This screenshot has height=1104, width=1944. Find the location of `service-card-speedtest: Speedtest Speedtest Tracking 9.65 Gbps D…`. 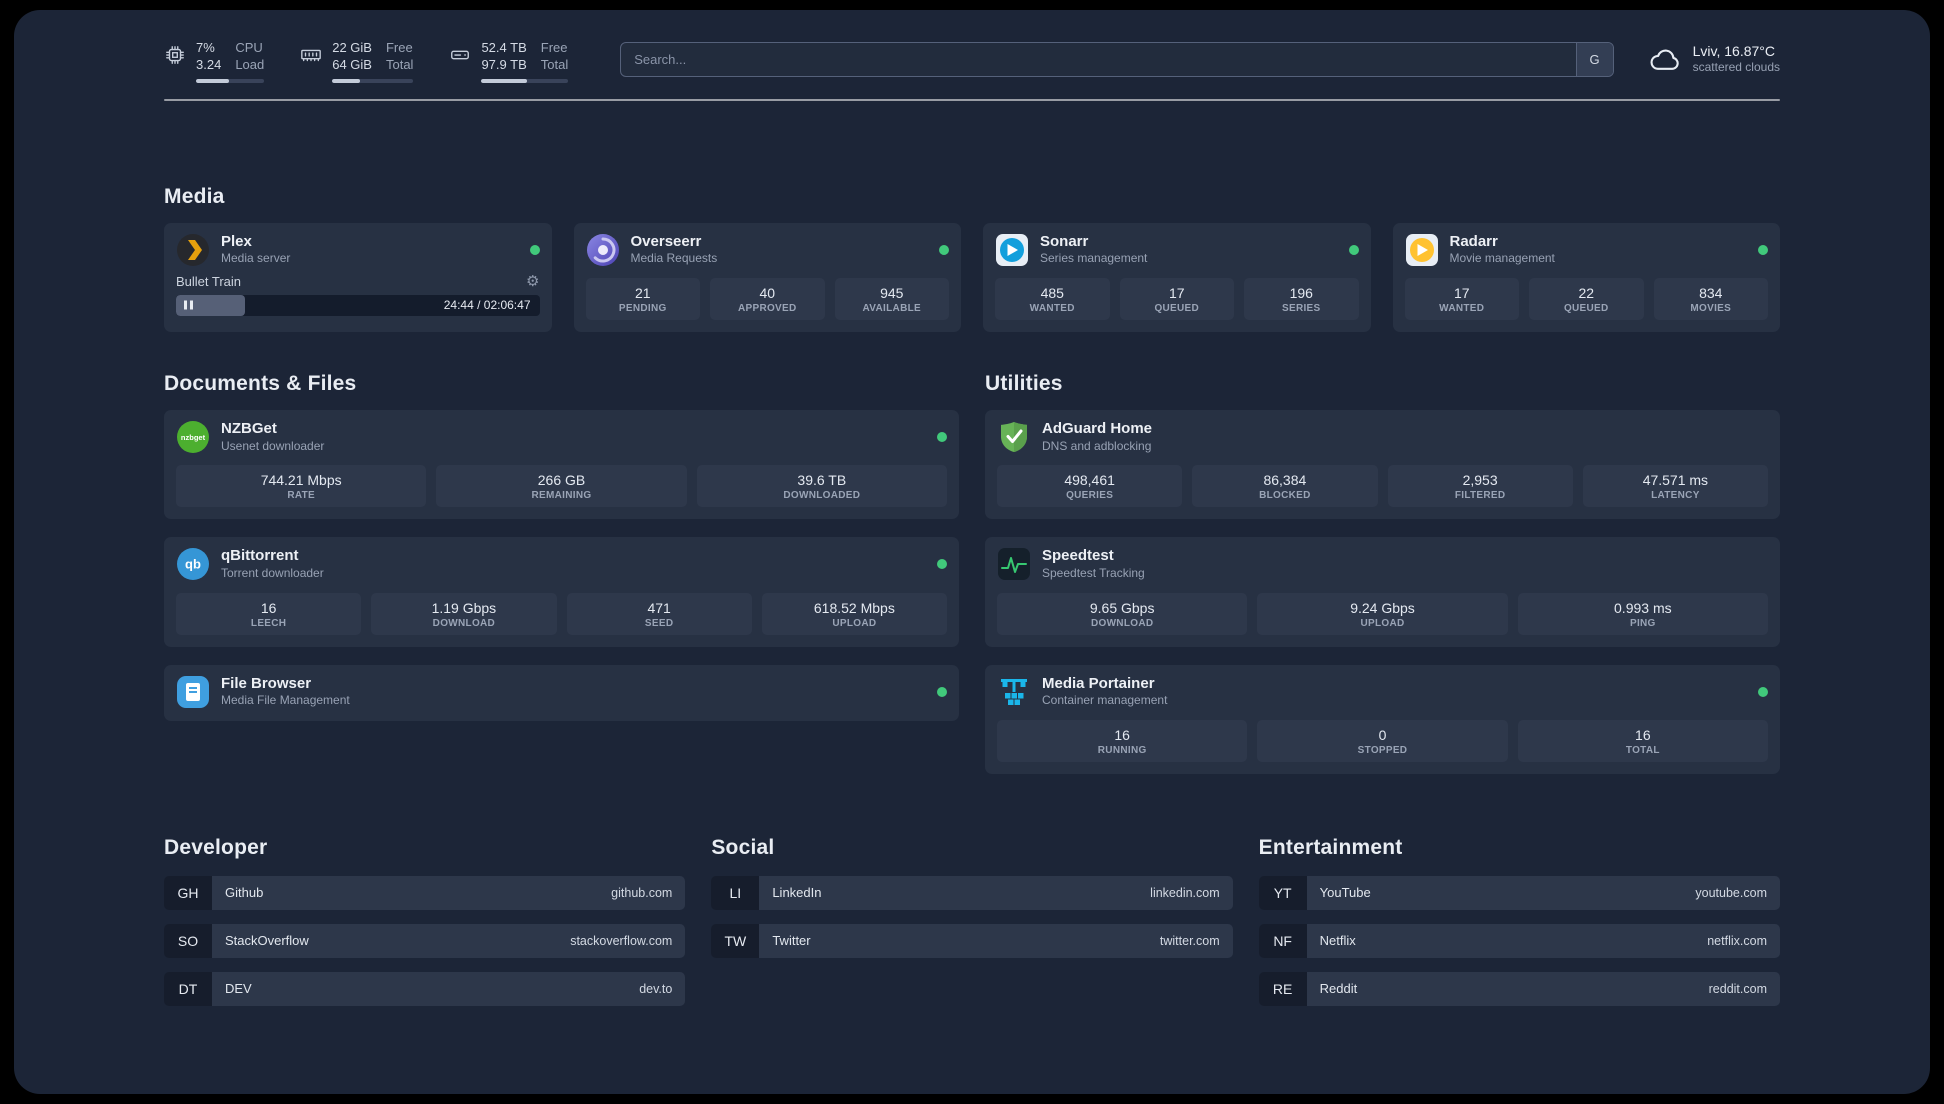

service-card-speedtest: Speedtest Speedtest Tracking 9.65 Gbps D… is located at coordinates (1382, 592).